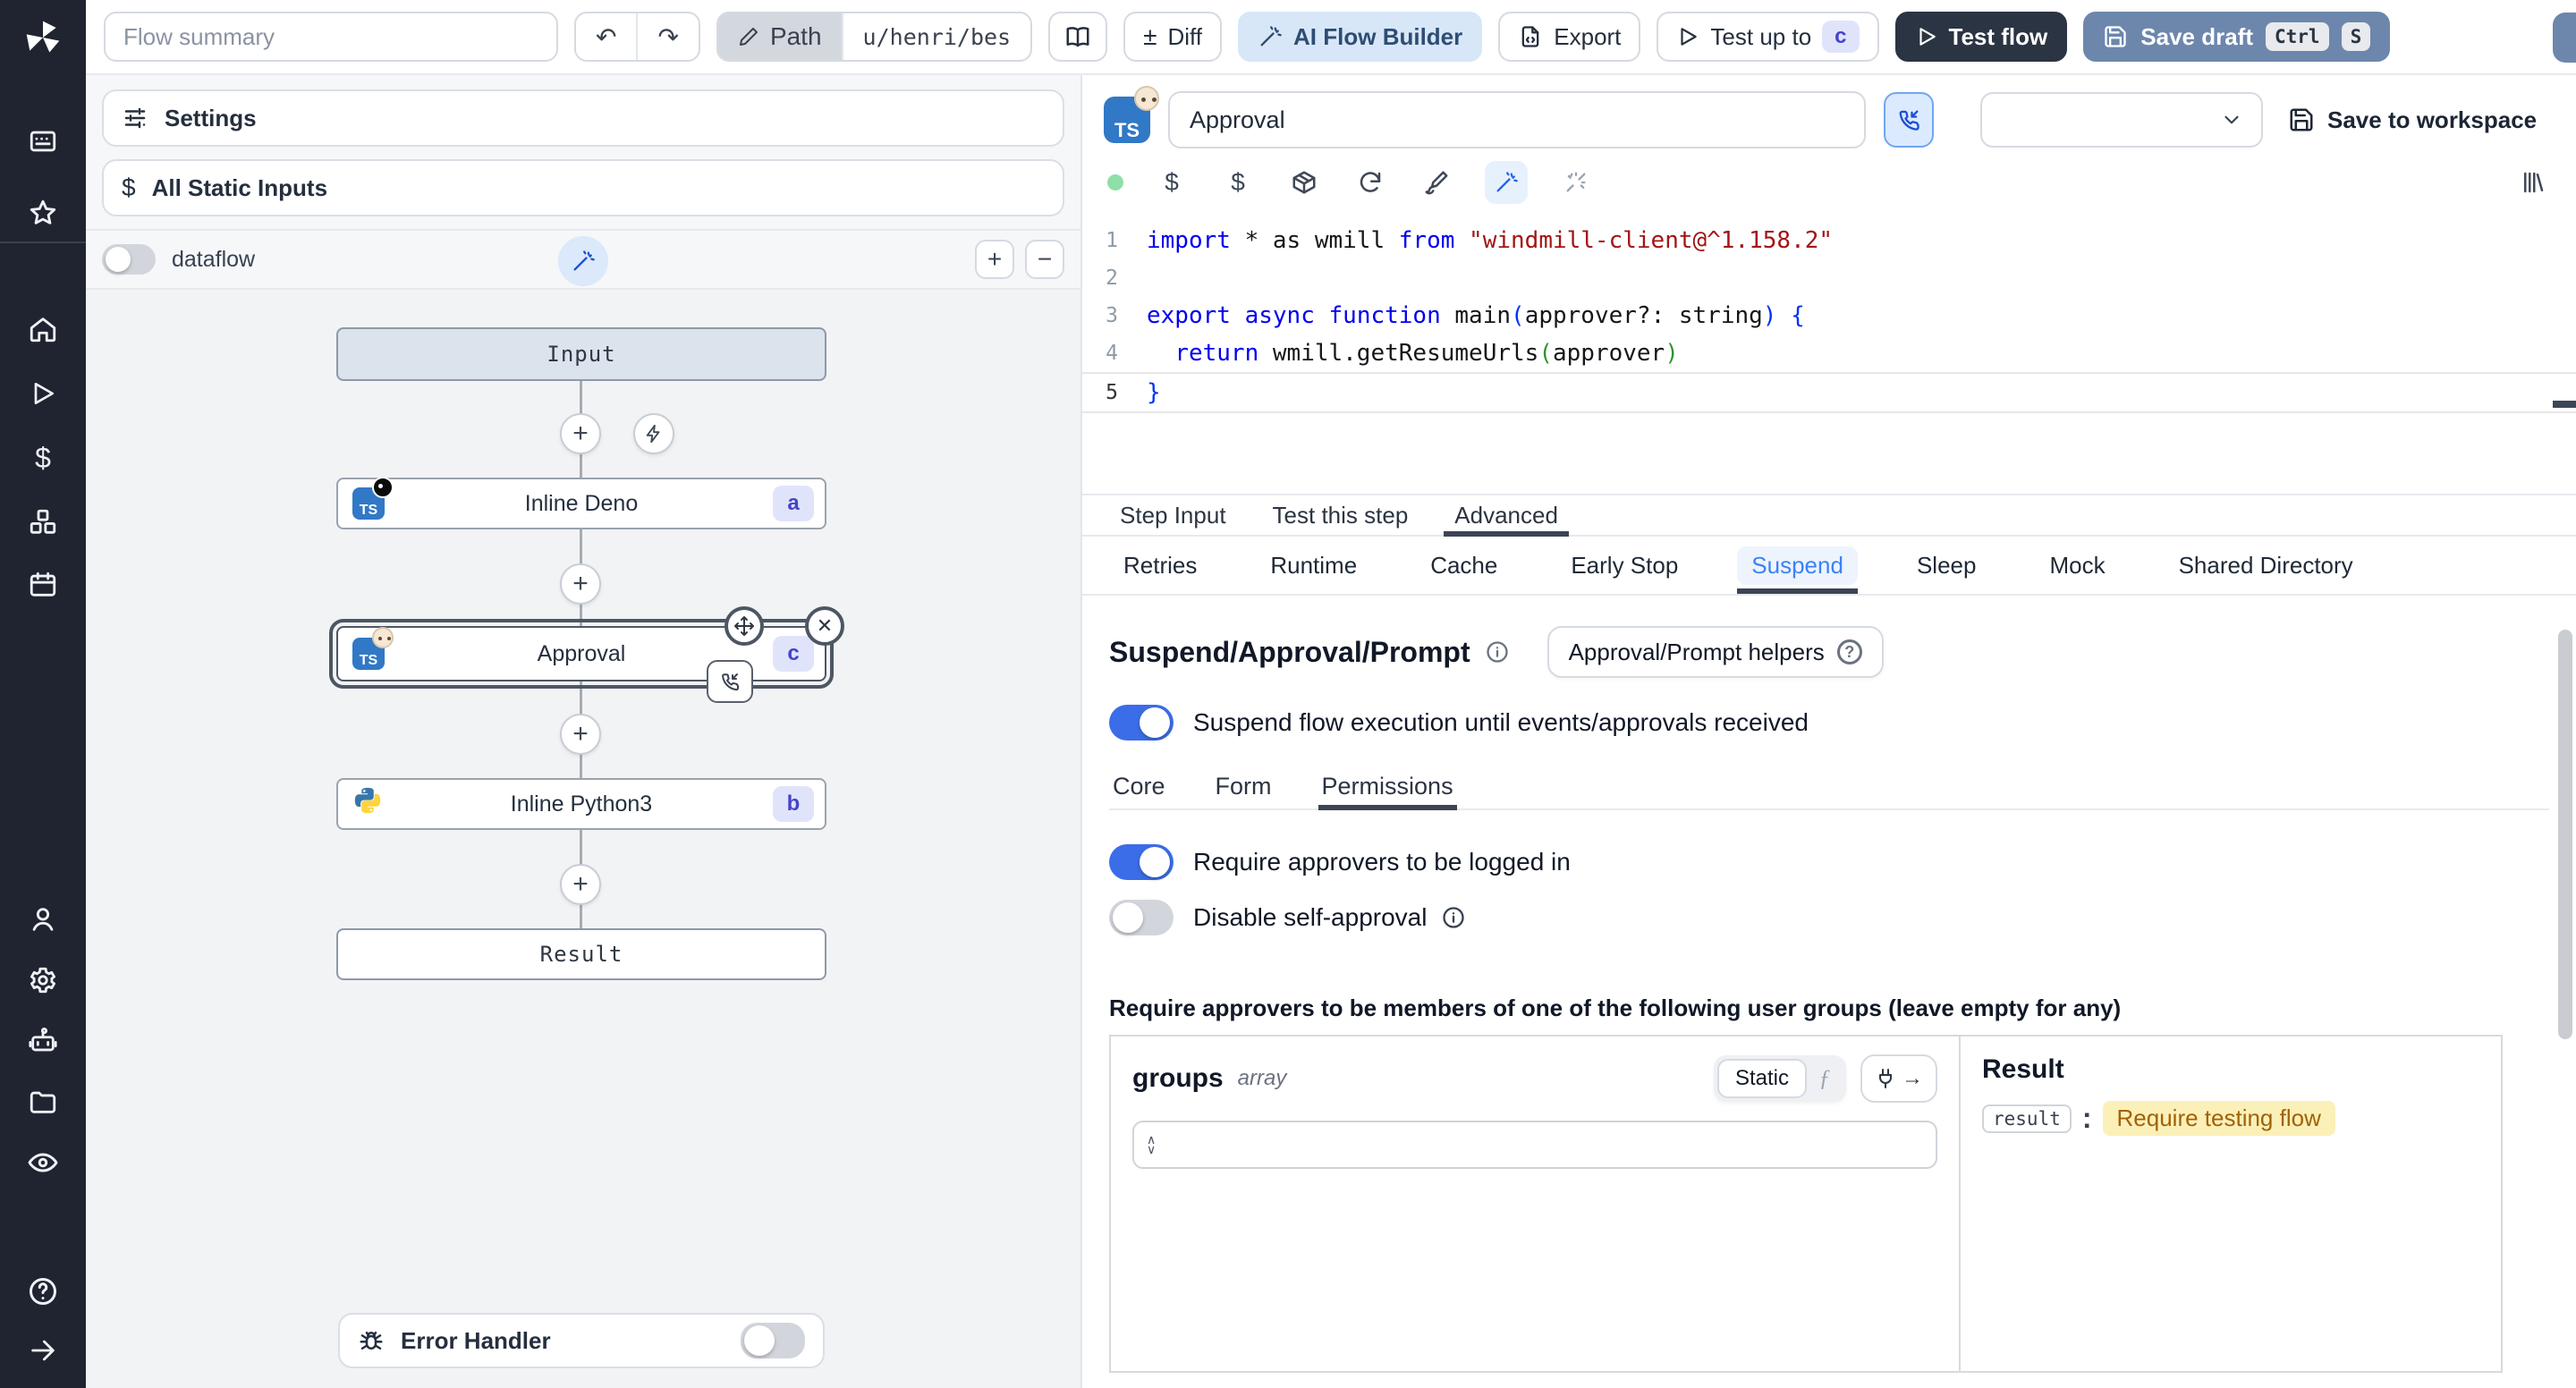  I want to click on result-key-chip: result, so click(2027, 1119).